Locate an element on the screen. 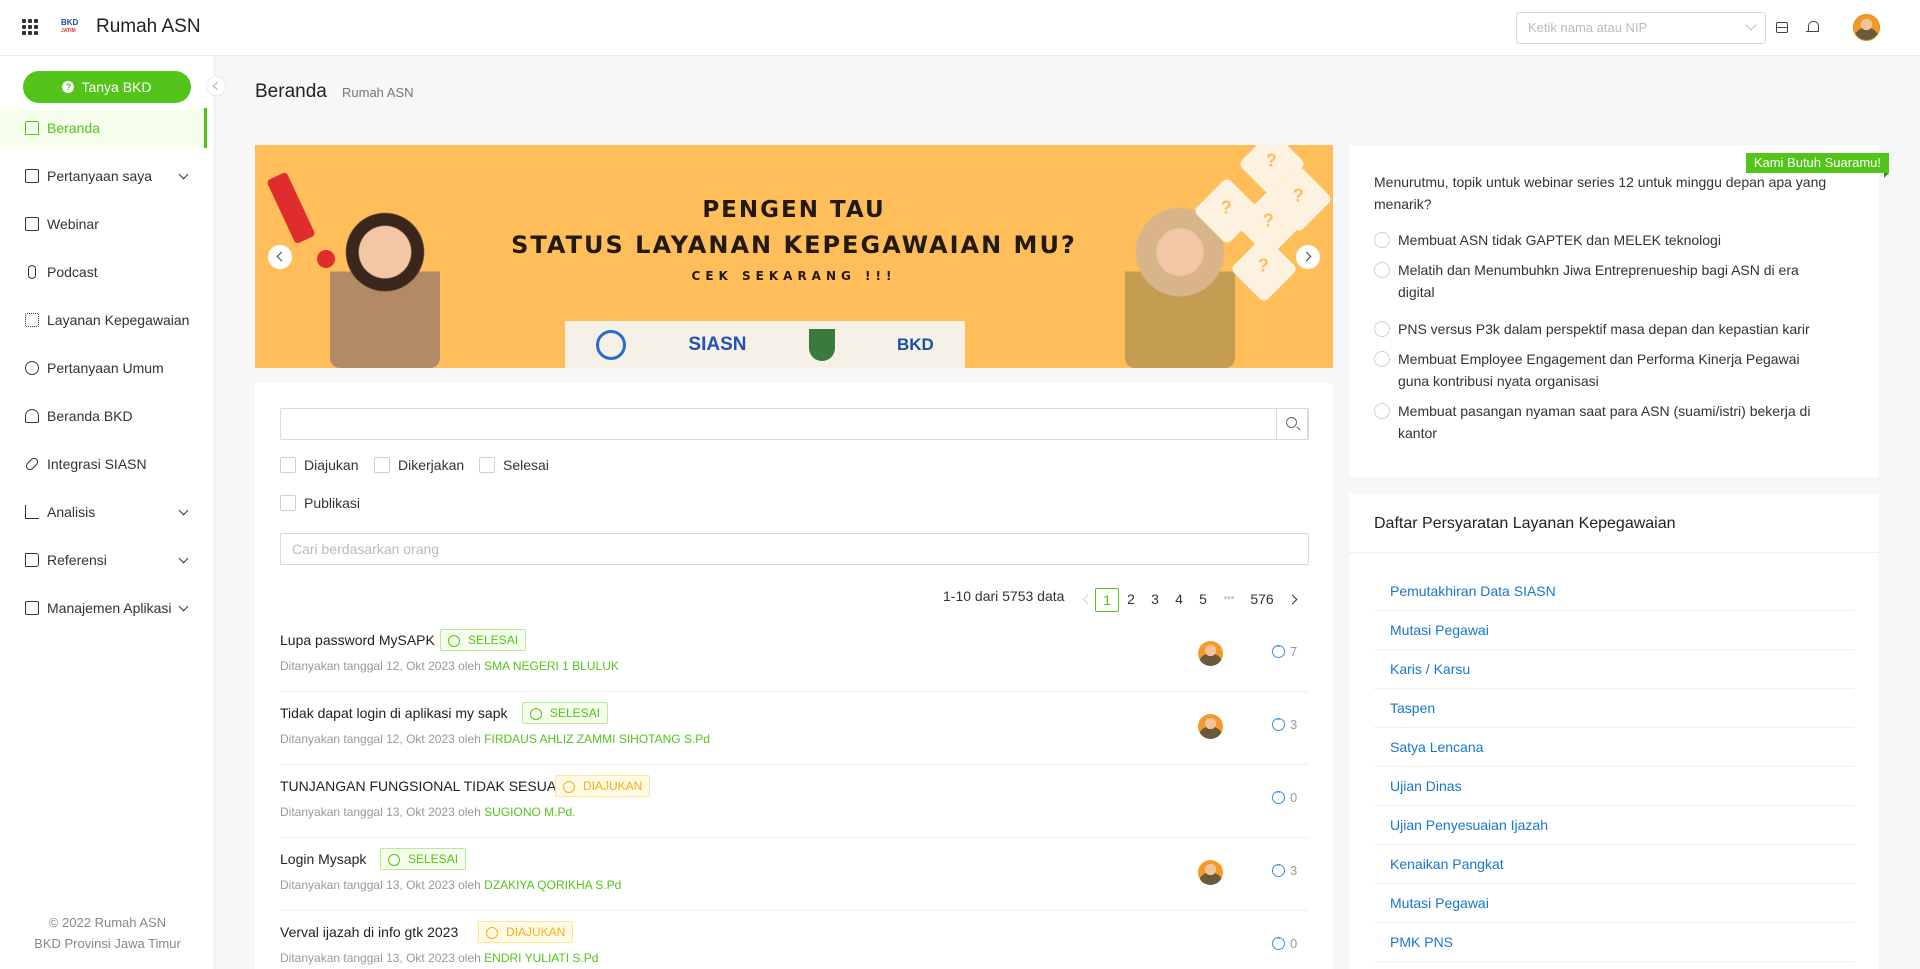 The width and height of the screenshot is (1920, 969). question-author: FIRDAUS AHLIZ ZAMMI SIHOTANG S.Pd is located at coordinates (597, 739).